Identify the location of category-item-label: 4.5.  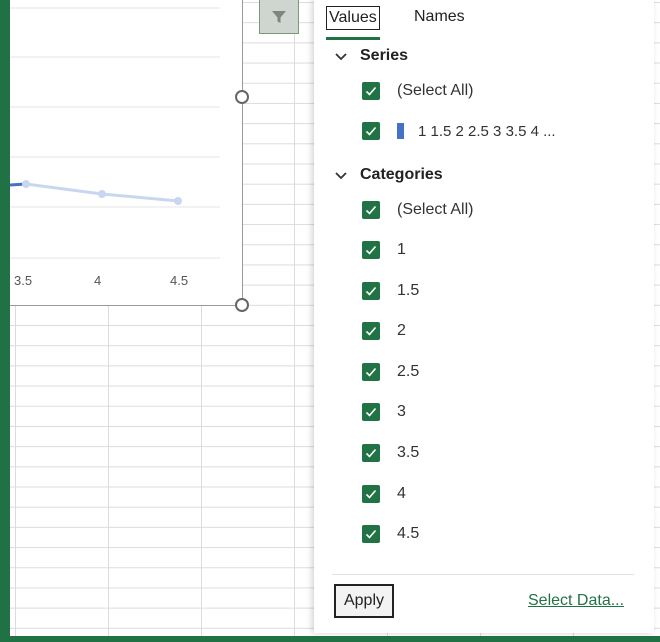
(408, 533).